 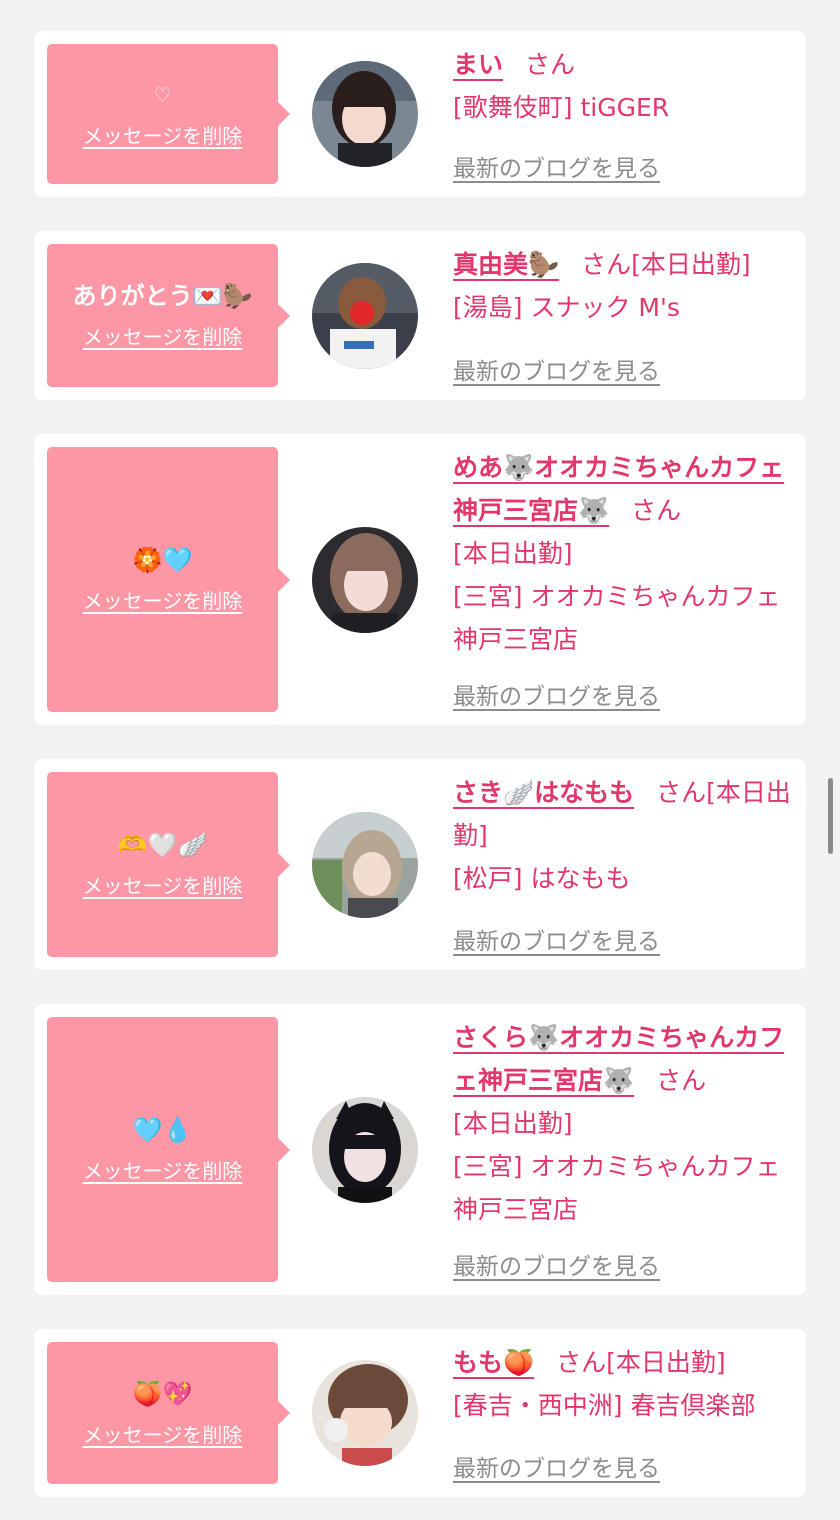 I want to click on message-bubble: ♡ メッセージを削除, so click(x=168, y=114).